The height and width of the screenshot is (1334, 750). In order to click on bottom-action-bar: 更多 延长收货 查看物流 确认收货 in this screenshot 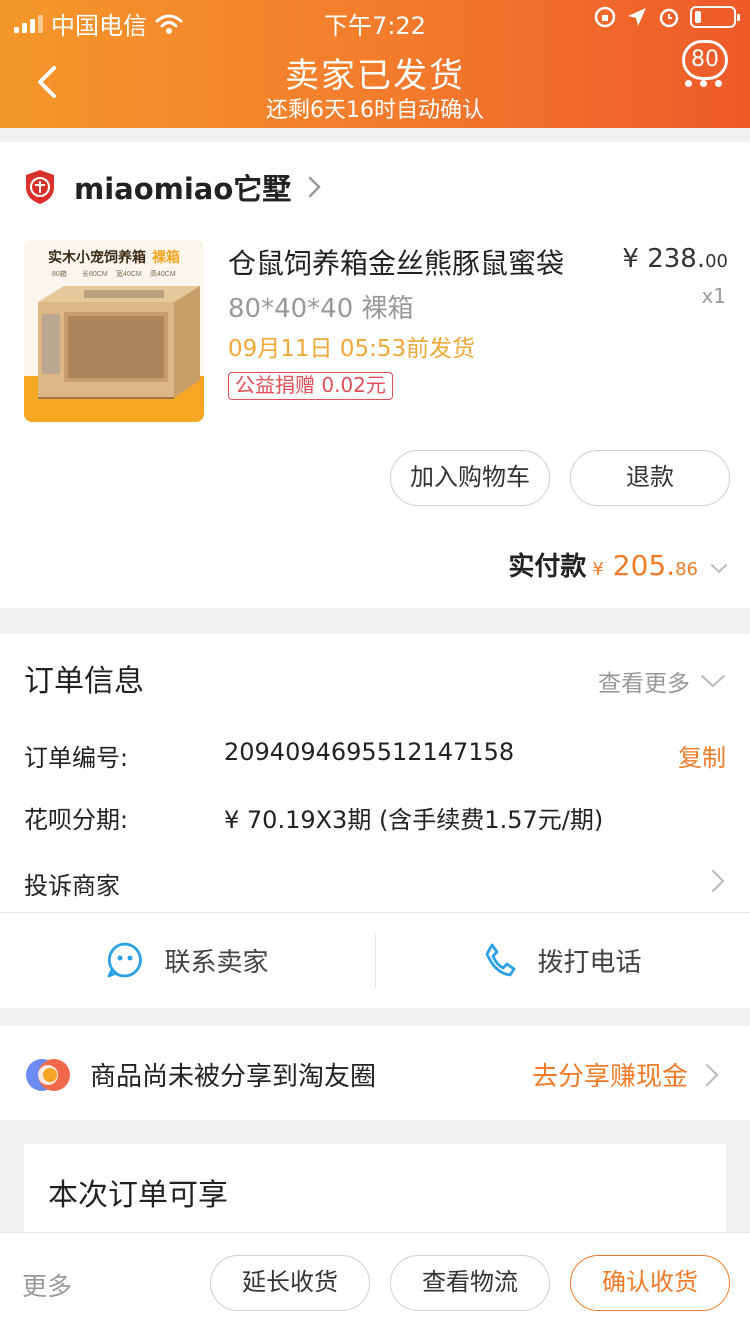, I will do `click(375, 1283)`.